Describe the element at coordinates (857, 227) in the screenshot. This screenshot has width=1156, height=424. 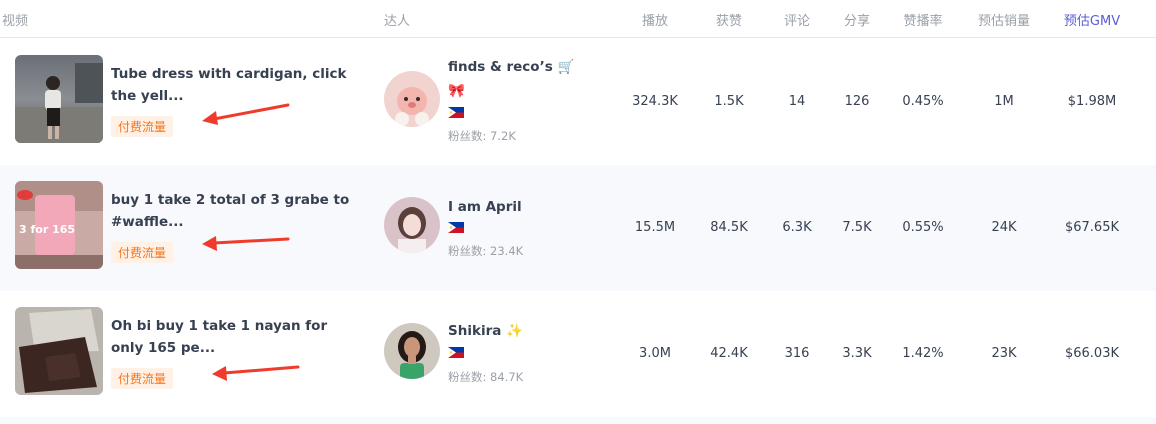
I see `shares-value: 7.5K` at that location.